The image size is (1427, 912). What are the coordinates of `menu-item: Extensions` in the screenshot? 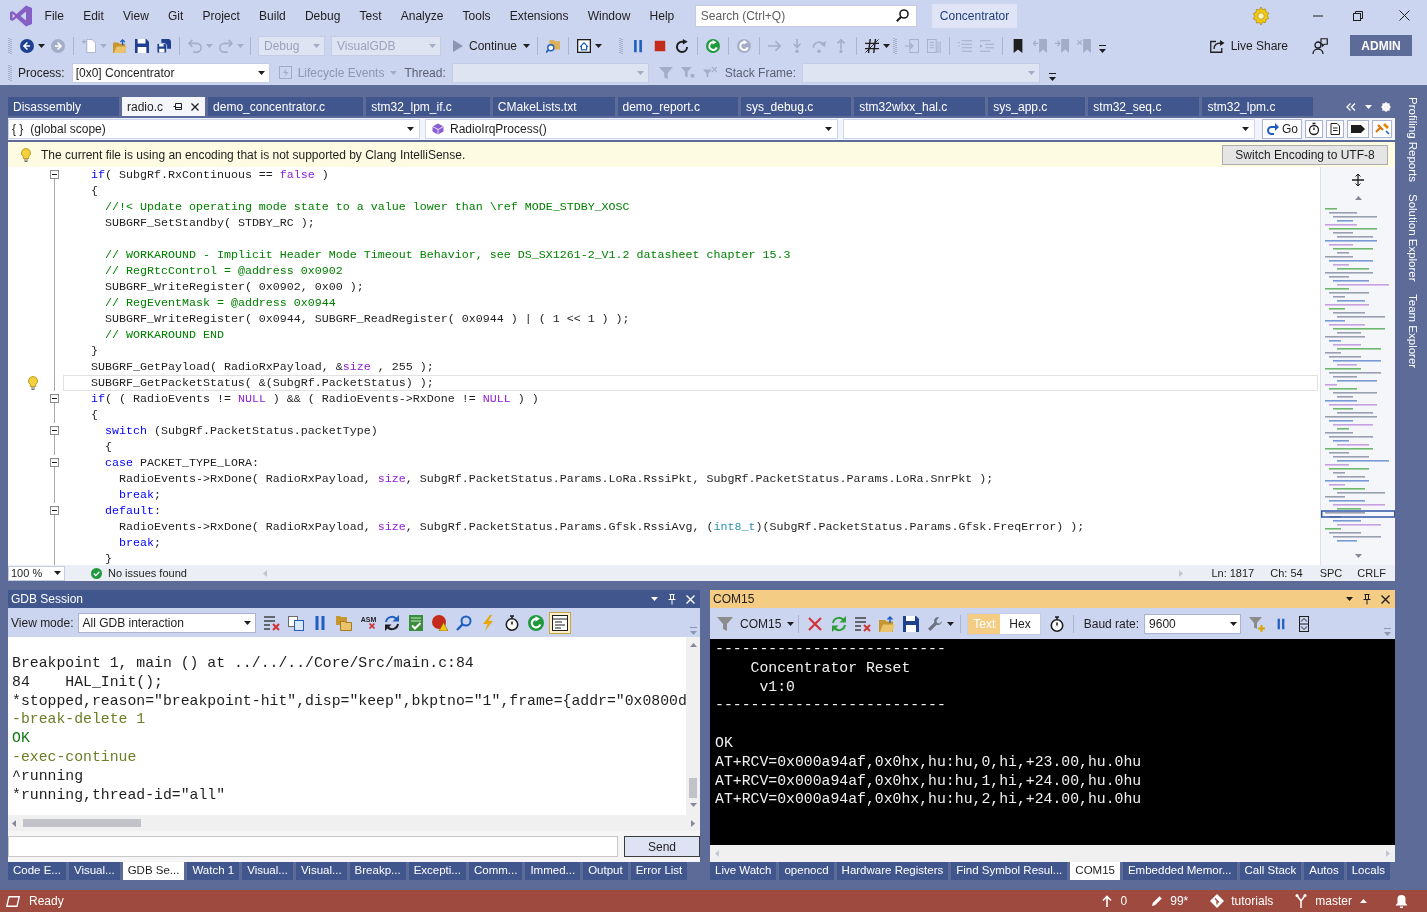 It's located at (539, 15).